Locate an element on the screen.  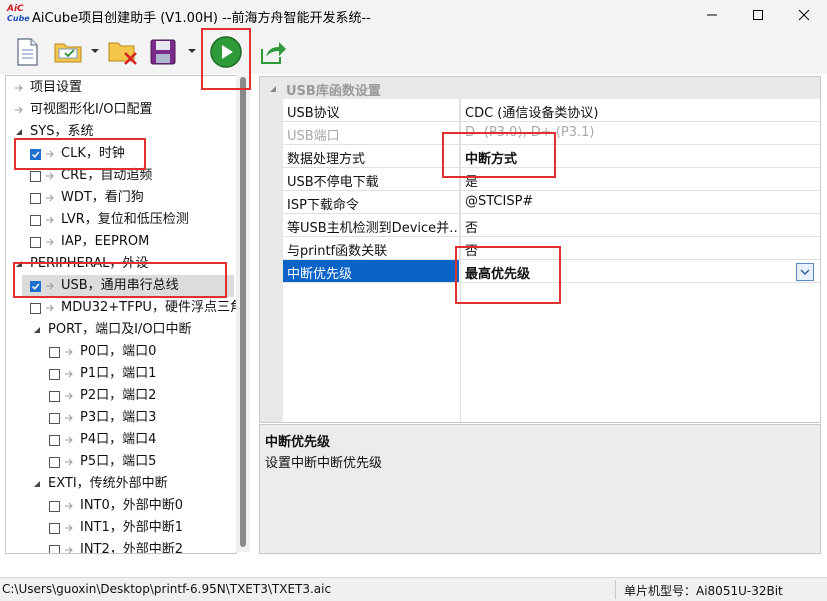
logo-bottom-text: Cube is located at coordinates (18, 18).